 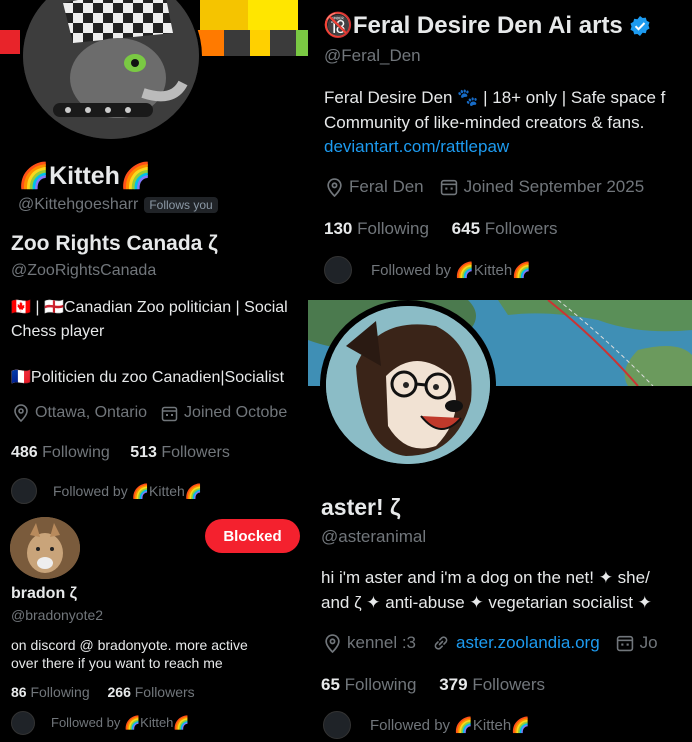 I want to click on zoo-handle: @ZooRightsCanada, so click(x=83, y=271).